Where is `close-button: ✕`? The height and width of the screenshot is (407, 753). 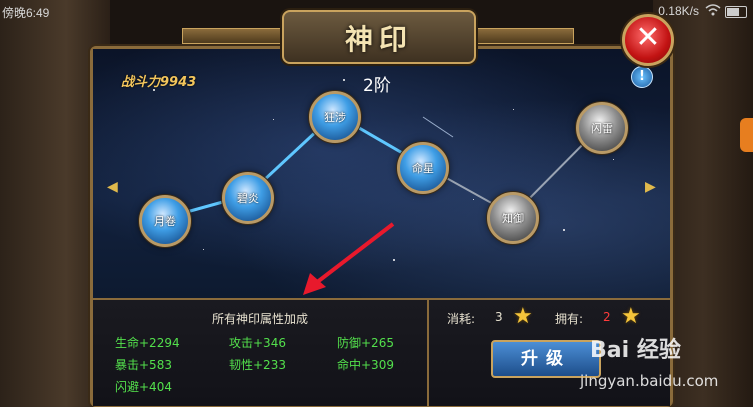
close-button: ✕ is located at coordinates (648, 40).